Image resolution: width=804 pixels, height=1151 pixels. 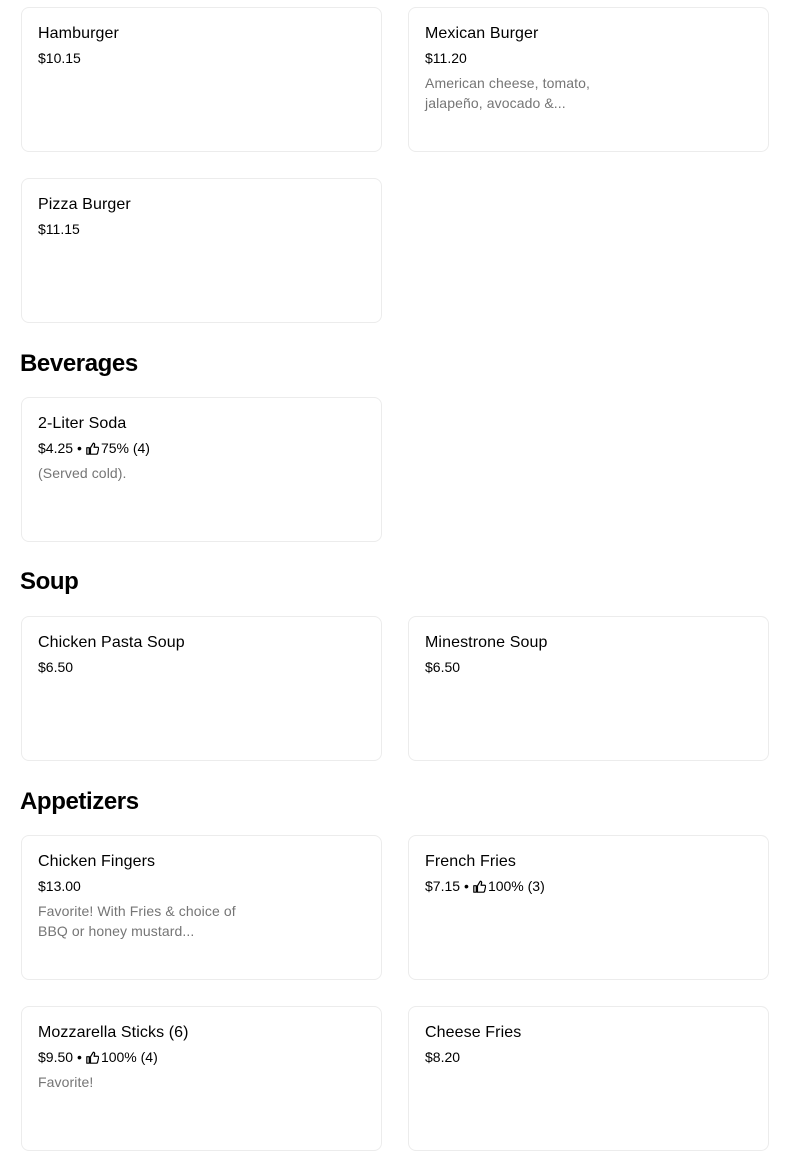 What do you see at coordinates (588, 1057) in the screenshot?
I see `item-price: $8.20` at bounding box center [588, 1057].